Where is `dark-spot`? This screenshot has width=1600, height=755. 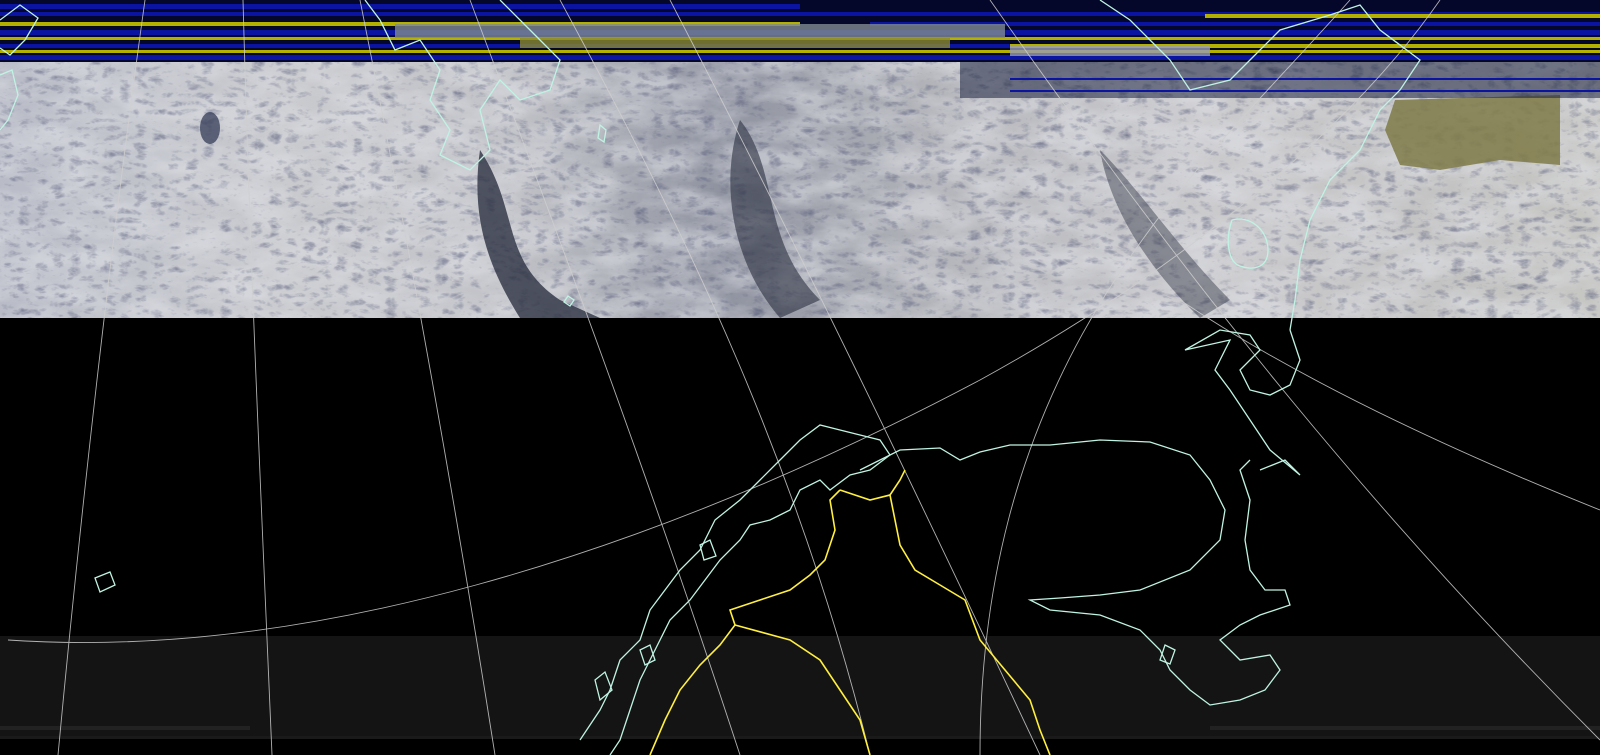 dark-spot is located at coordinates (210, 128).